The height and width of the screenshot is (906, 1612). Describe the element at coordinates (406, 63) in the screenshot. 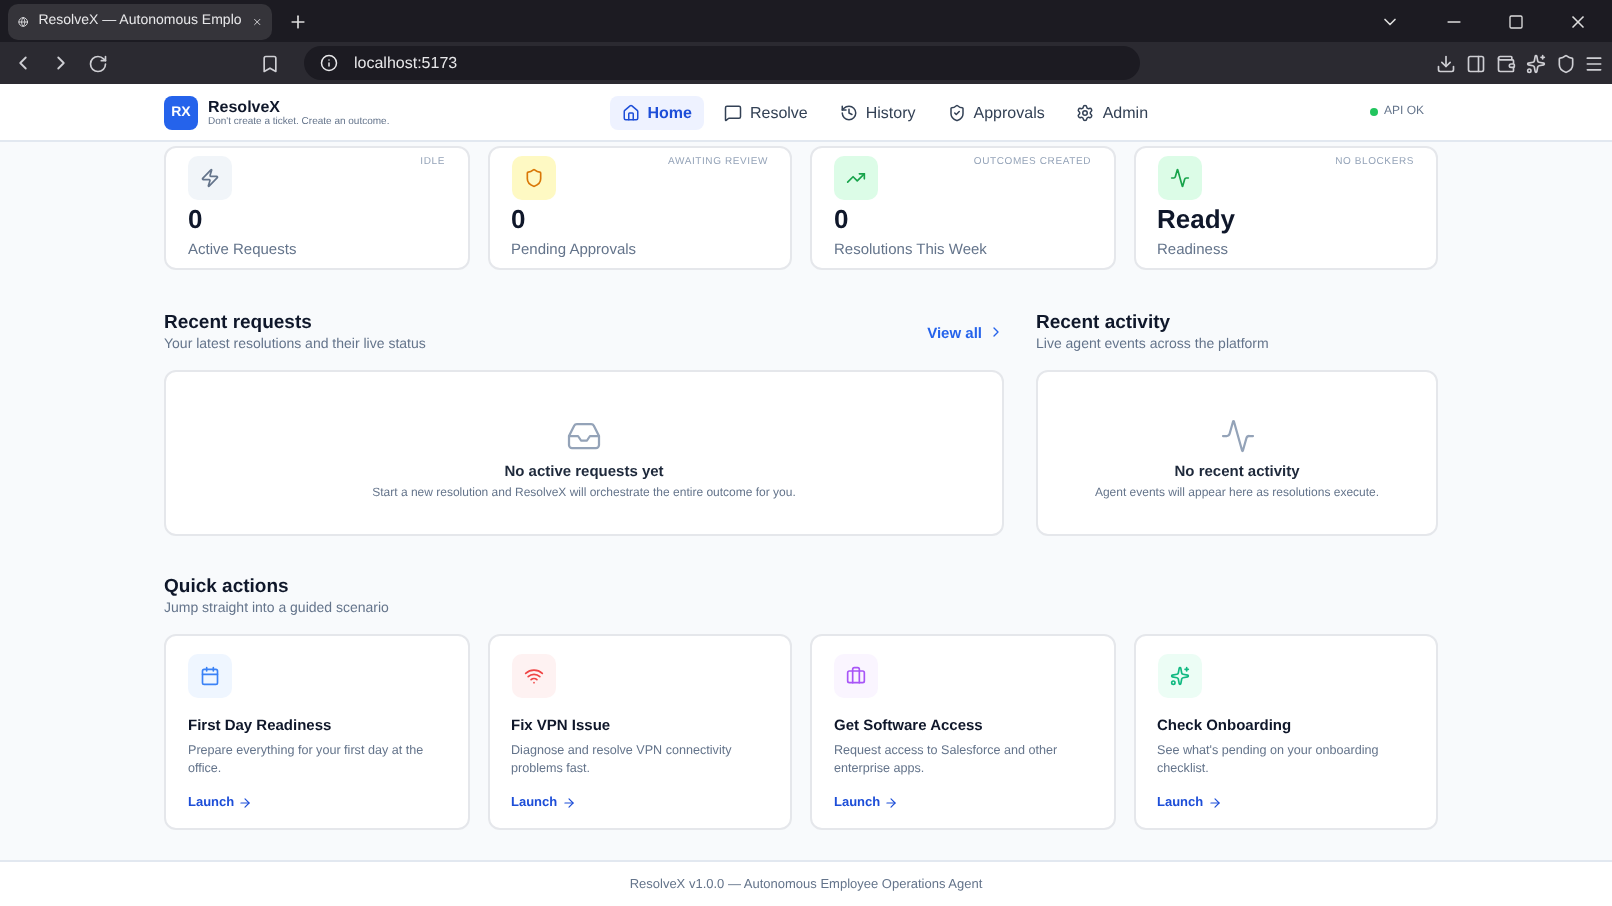

I see `url-text: localhost:5173` at that location.